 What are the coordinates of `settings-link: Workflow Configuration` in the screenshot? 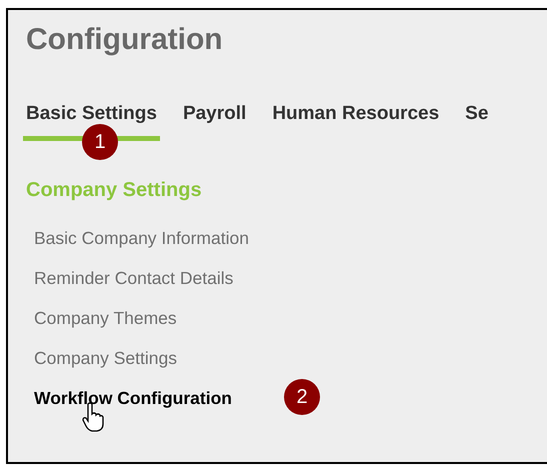 It's located at (133, 398).